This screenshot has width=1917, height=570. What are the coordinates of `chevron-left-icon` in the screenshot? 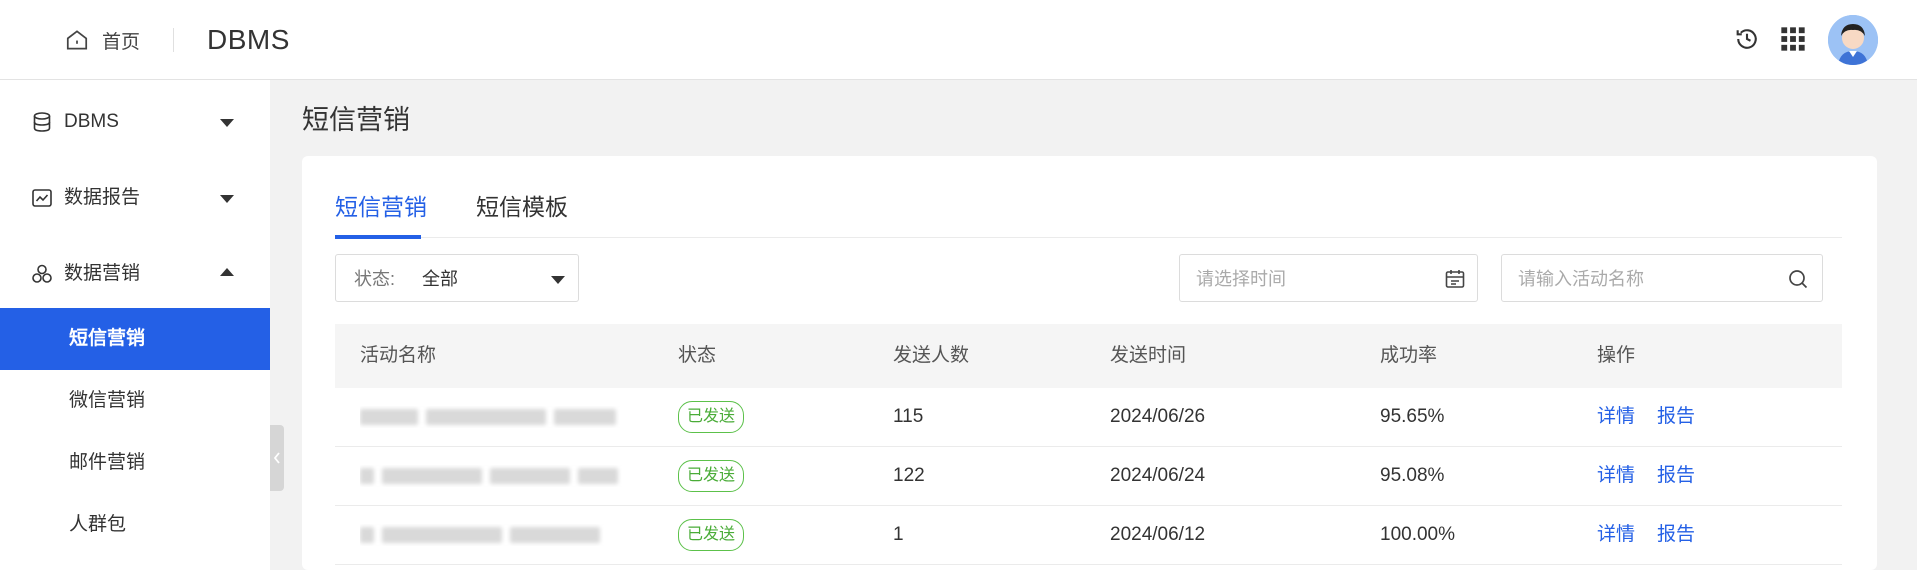 It's located at (276, 458).